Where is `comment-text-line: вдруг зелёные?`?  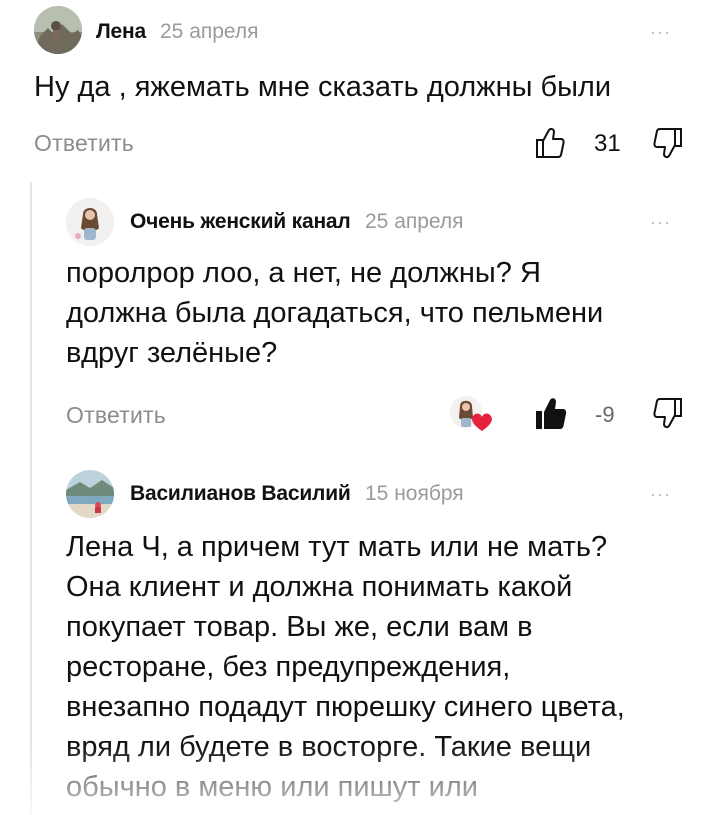 comment-text-line: вдруг зелёные? is located at coordinates (172, 353).